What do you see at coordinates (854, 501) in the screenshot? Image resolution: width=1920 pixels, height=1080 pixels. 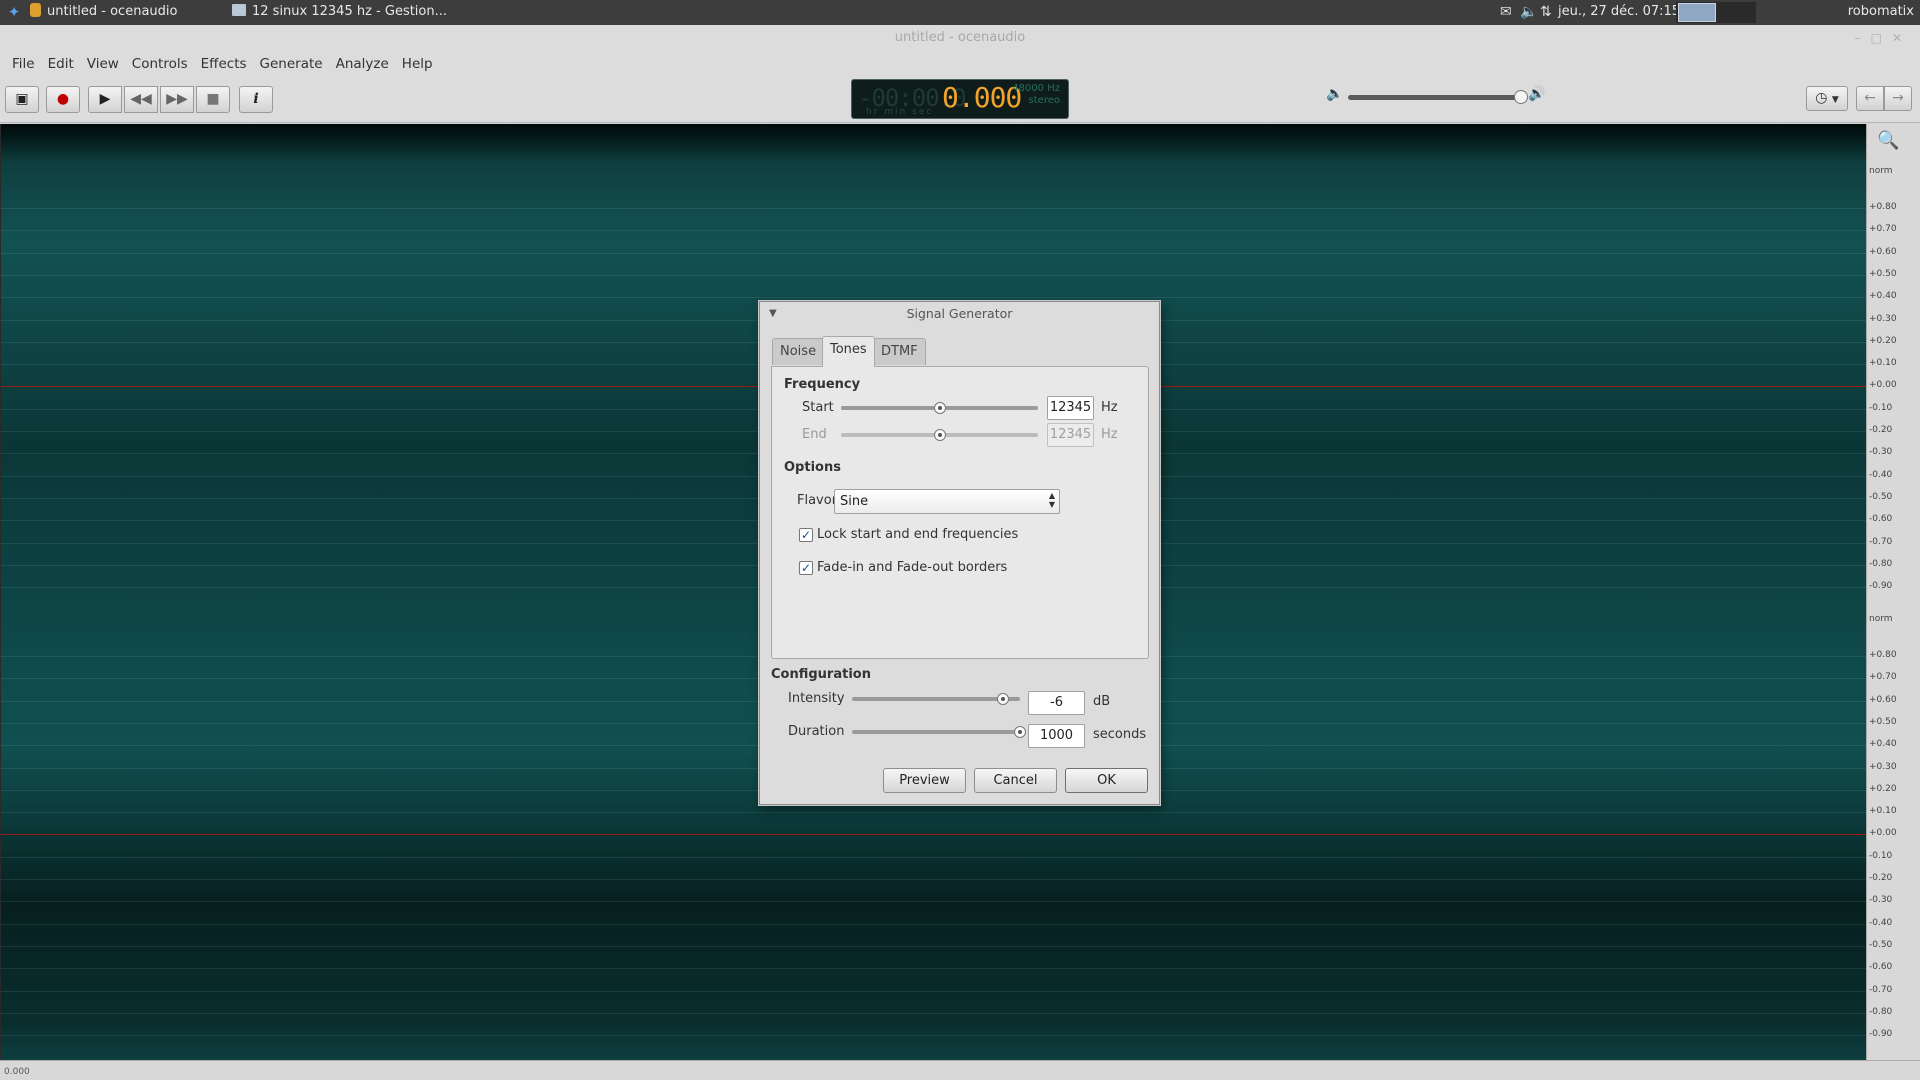 I see `flavor-selected-value: Sine` at bounding box center [854, 501].